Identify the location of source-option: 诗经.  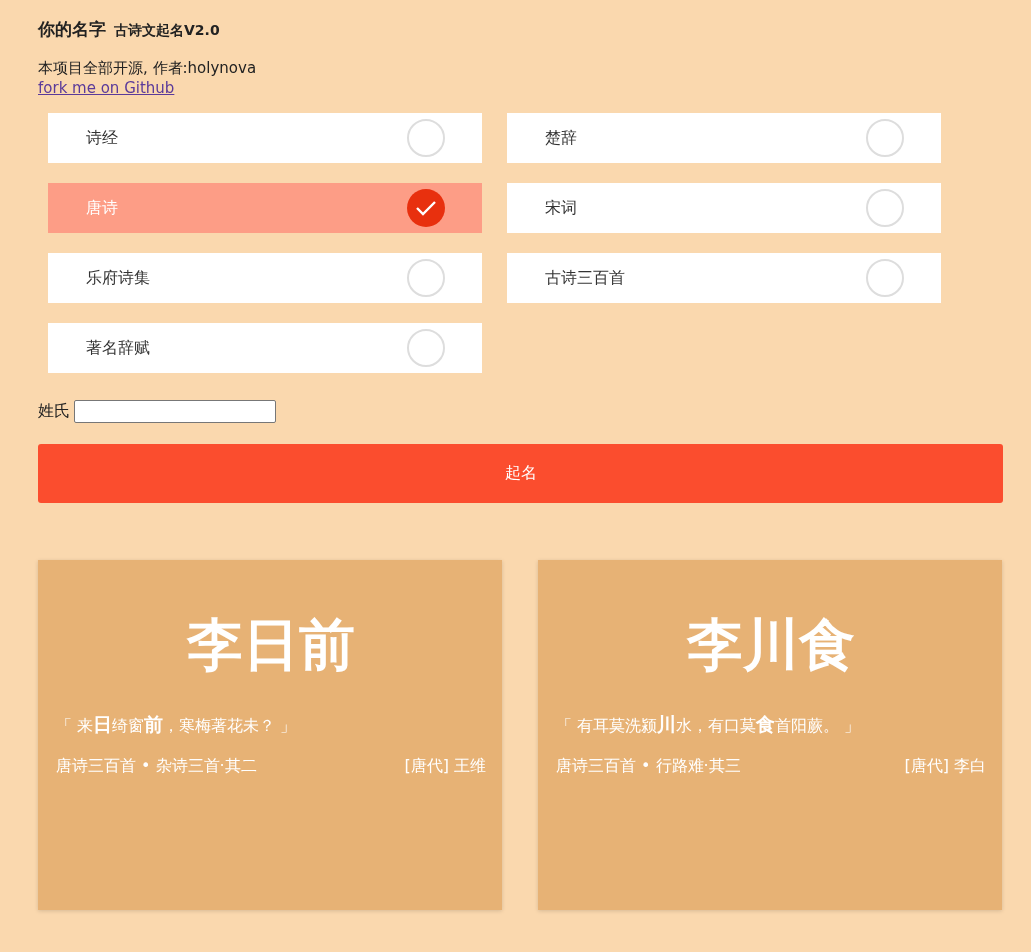
(265, 138).